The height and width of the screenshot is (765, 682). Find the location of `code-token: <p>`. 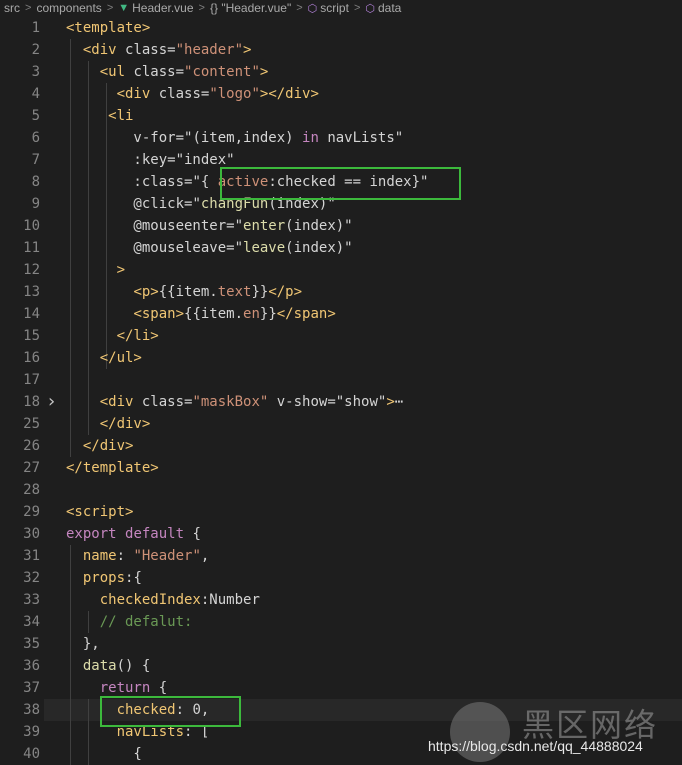

code-token: <p> is located at coordinates (146, 292).